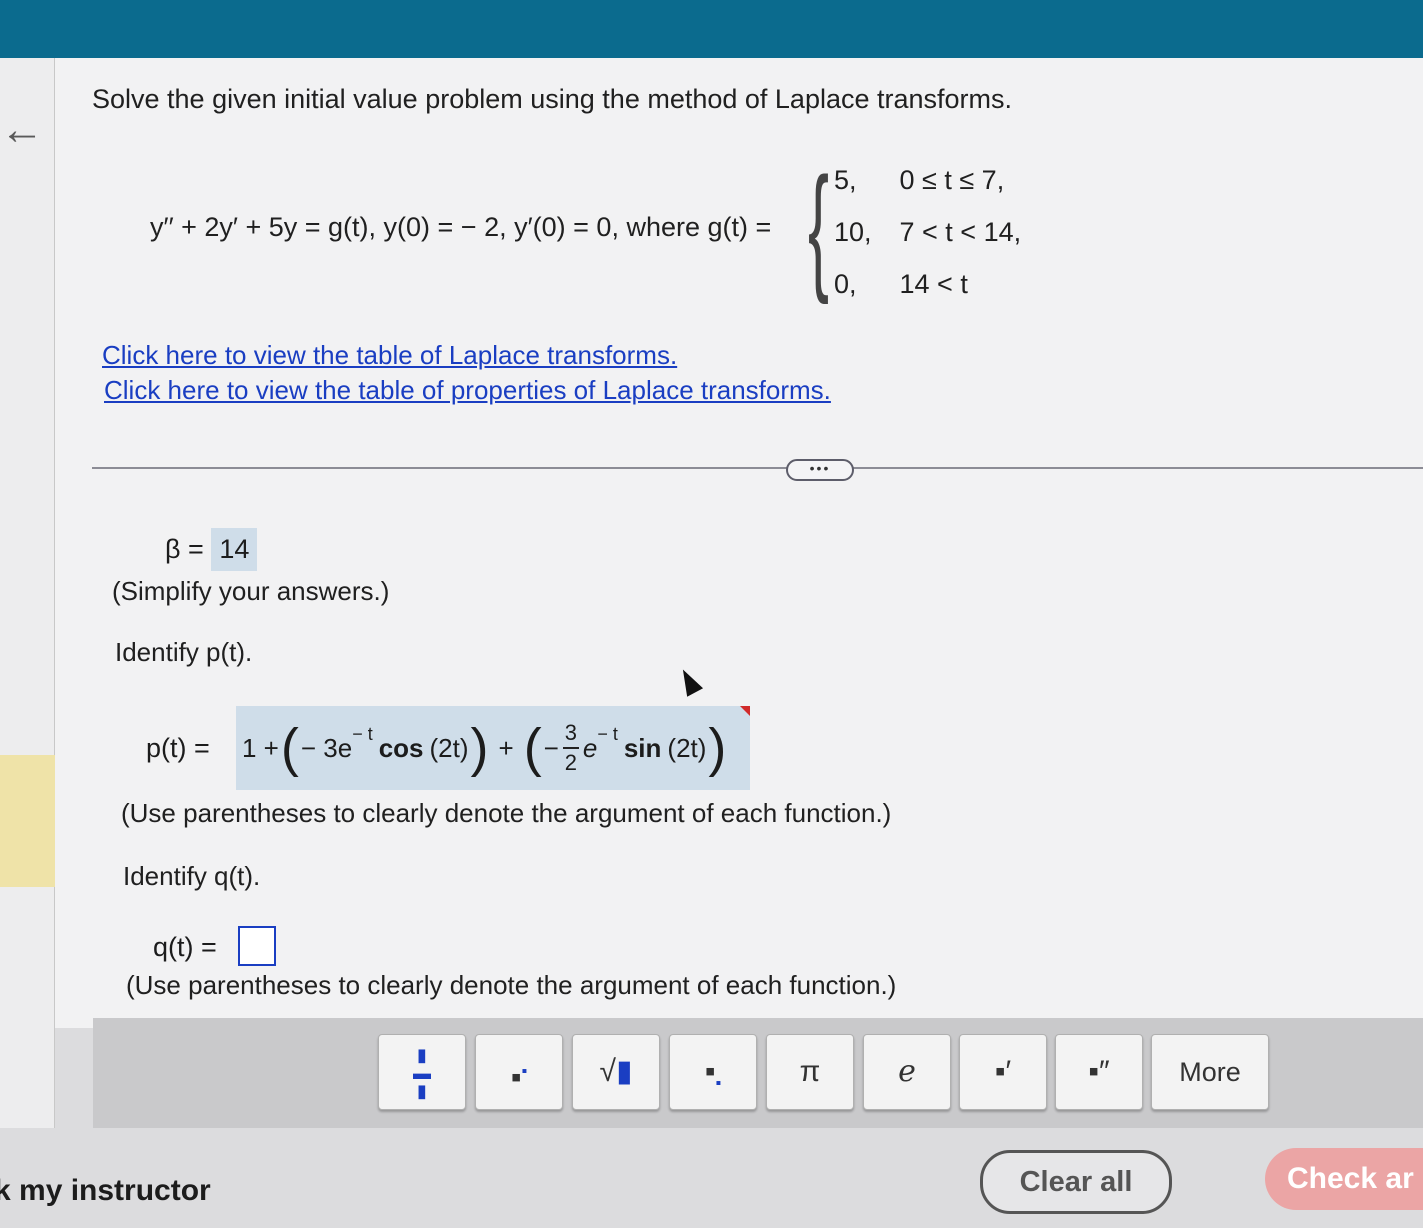  I want to click on check-answer-button: Check ar, so click(1344, 1179).